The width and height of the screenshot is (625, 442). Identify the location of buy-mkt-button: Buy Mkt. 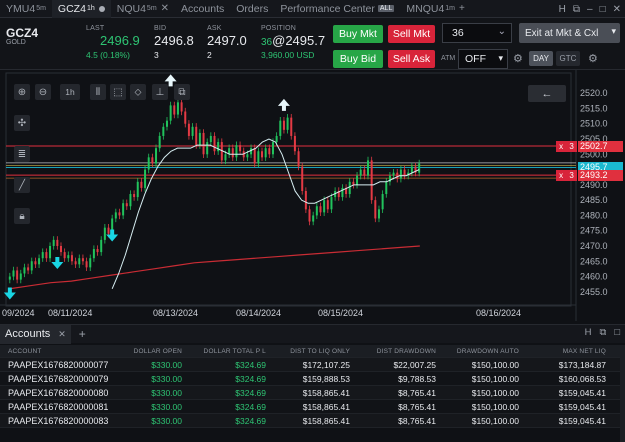
(358, 34).